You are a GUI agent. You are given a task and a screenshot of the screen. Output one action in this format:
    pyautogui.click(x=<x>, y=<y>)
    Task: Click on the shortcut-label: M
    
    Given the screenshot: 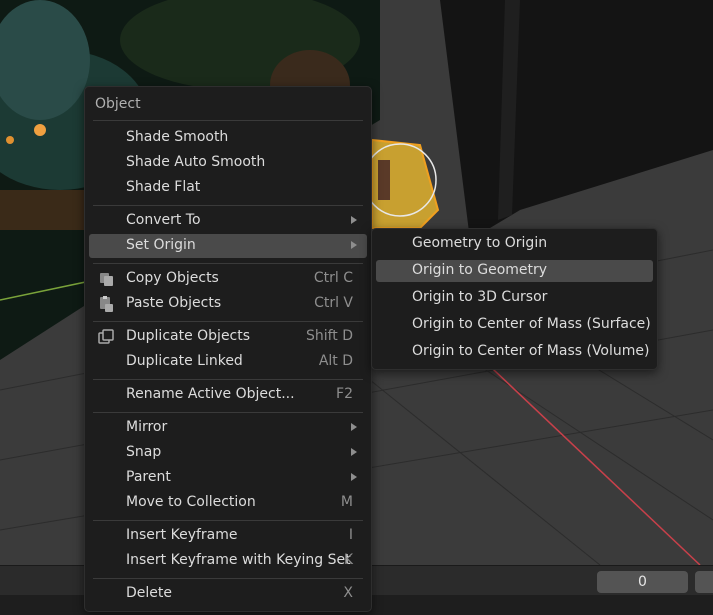 What is the action you would take?
    pyautogui.click(x=346, y=502)
    